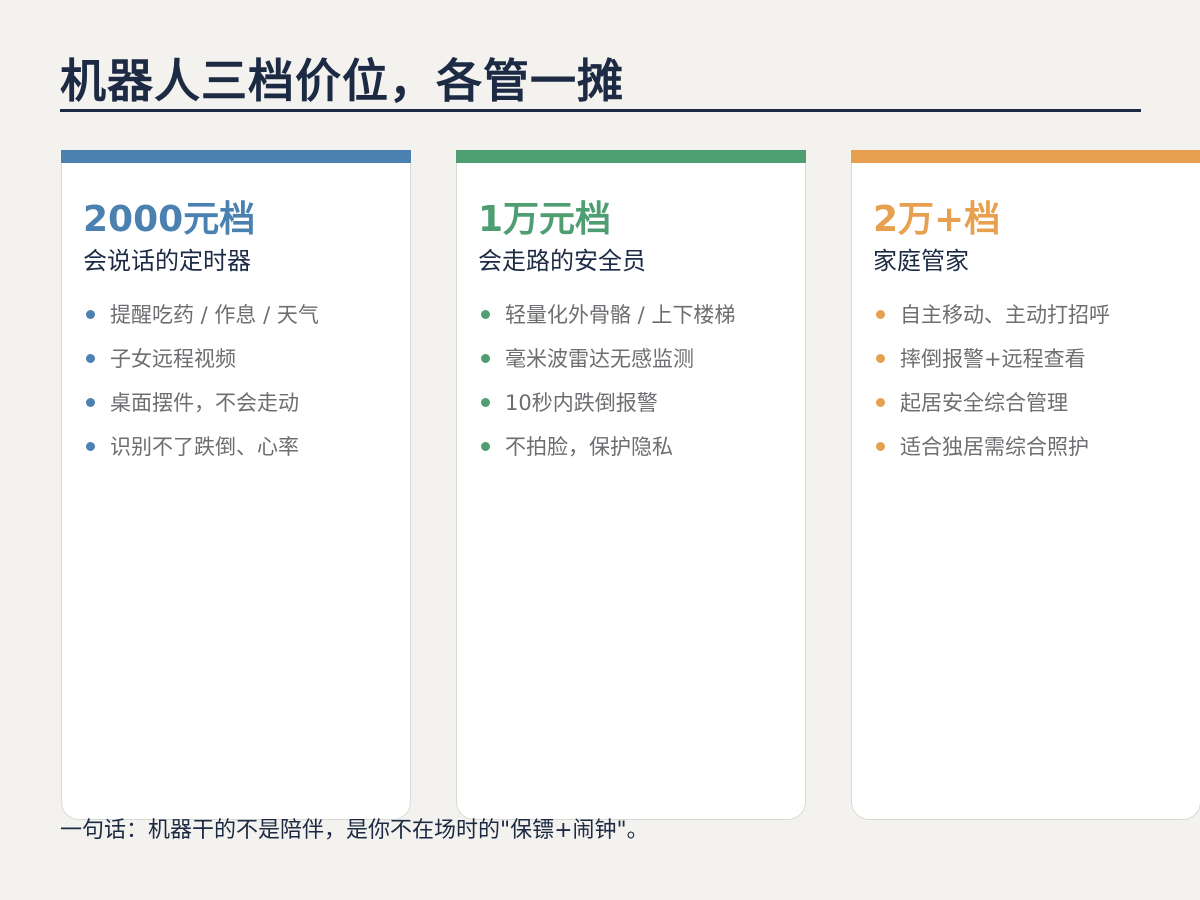  What do you see at coordinates (545, 219) in the screenshot?
I see `tier-price: 1万元档` at bounding box center [545, 219].